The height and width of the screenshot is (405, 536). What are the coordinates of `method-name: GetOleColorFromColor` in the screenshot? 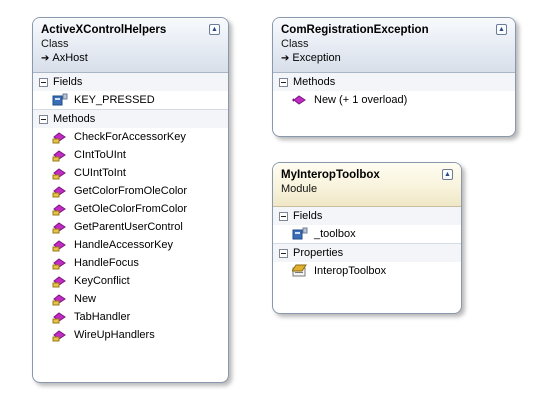 It's located at (131, 209).